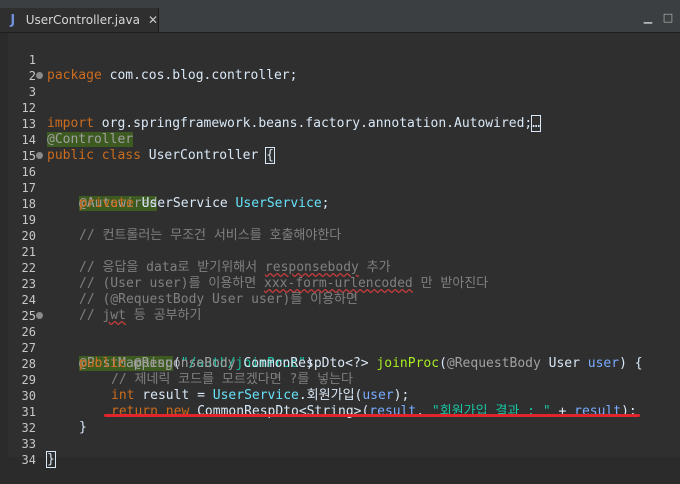  I want to click on minimize-icon: ▁, so click(648, 18).